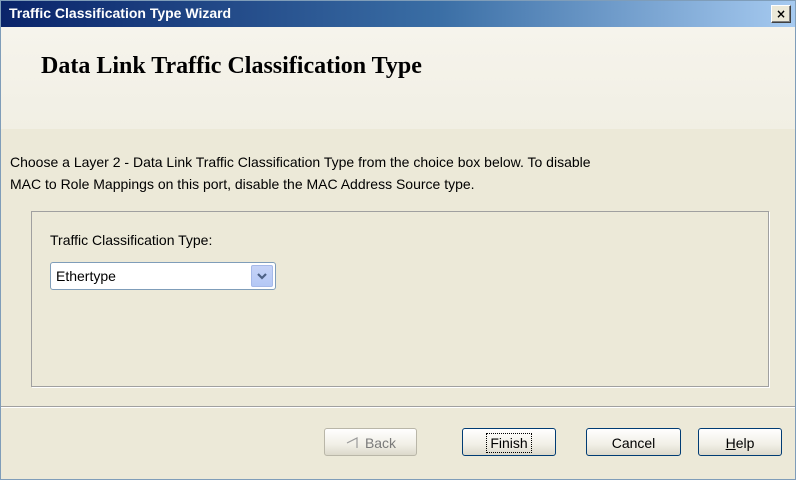  I want to click on close-icon: ×, so click(781, 14).